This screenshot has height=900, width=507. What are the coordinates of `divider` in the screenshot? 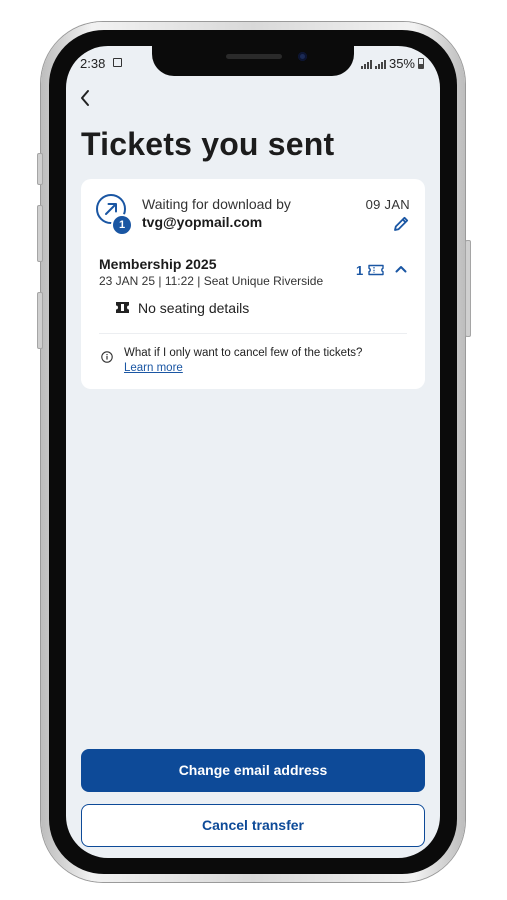 It's located at (253, 333).